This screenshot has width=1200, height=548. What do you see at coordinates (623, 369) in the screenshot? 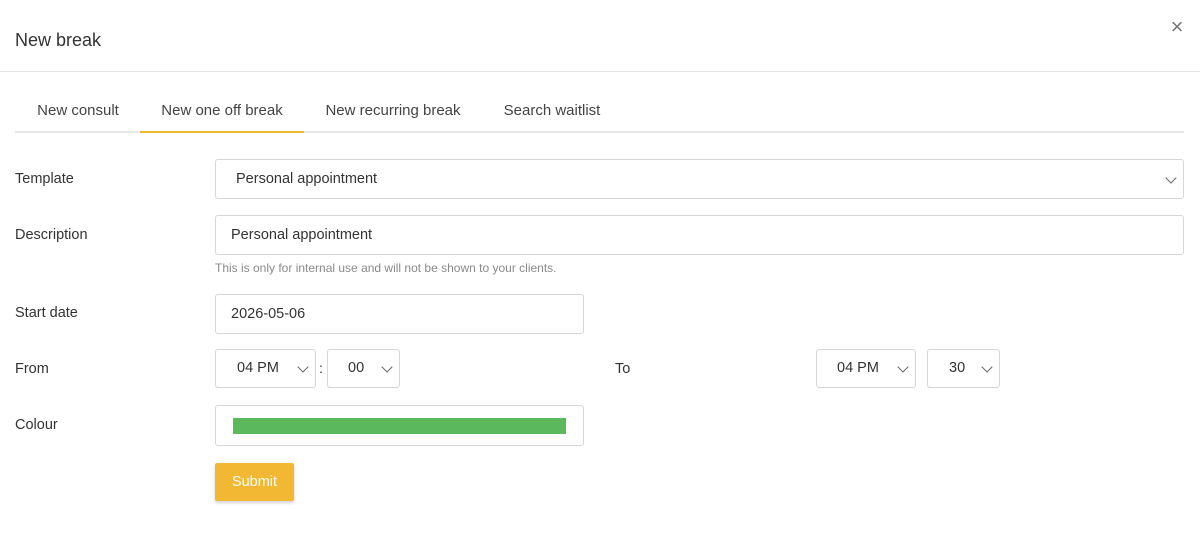
I see `to-label: To` at bounding box center [623, 369].